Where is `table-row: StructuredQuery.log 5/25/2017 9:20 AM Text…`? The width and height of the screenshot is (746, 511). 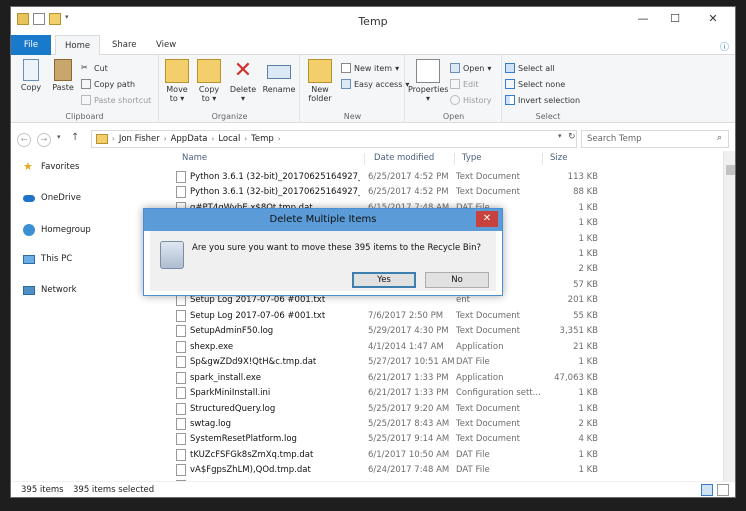 table-row: StructuredQuery.log 5/25/2017 9:20 AM Text… is located at coordinates (383, 409).